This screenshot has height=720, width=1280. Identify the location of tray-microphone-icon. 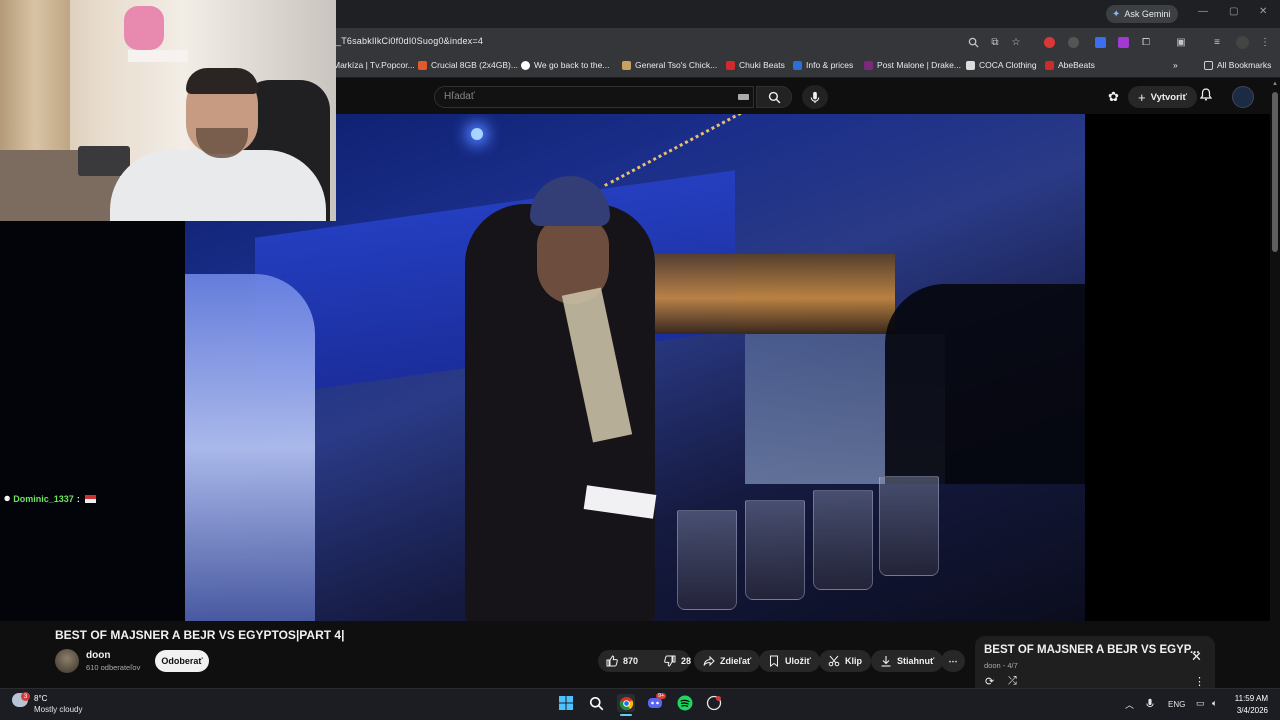
(1150, 704).